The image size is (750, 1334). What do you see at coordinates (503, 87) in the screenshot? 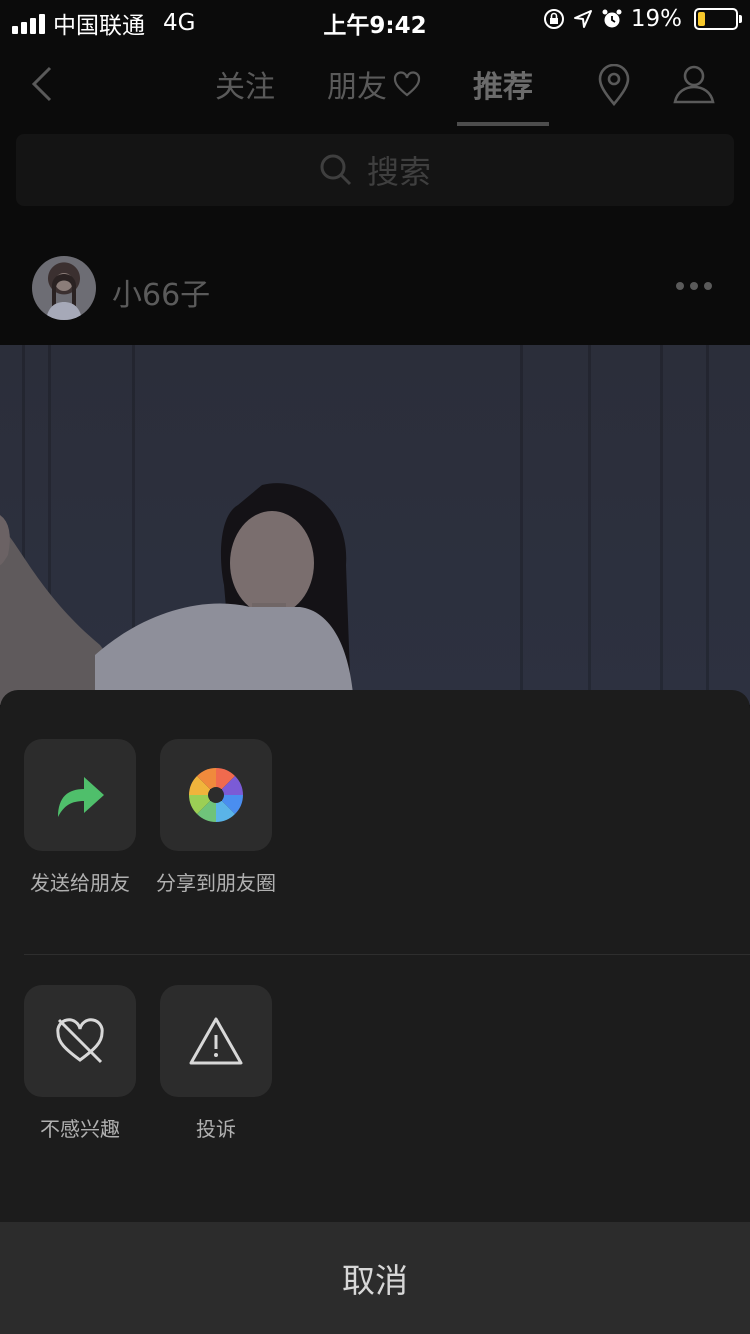
I see `tab-recommended-label: 推荐` at bounding box center [503, 87].